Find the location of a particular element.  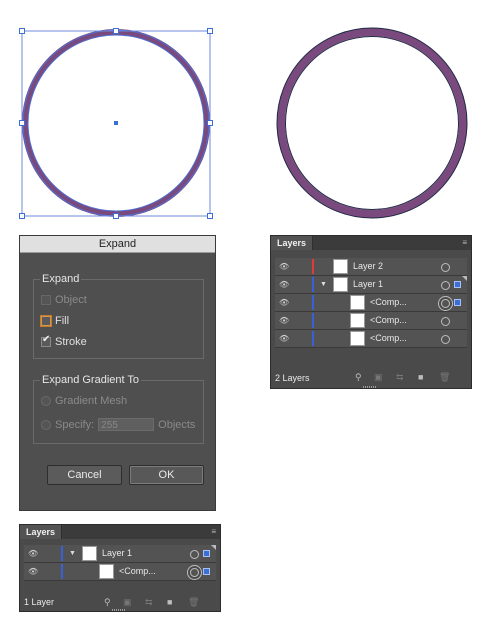

handle-top-left is located at coordinates (22, 31).